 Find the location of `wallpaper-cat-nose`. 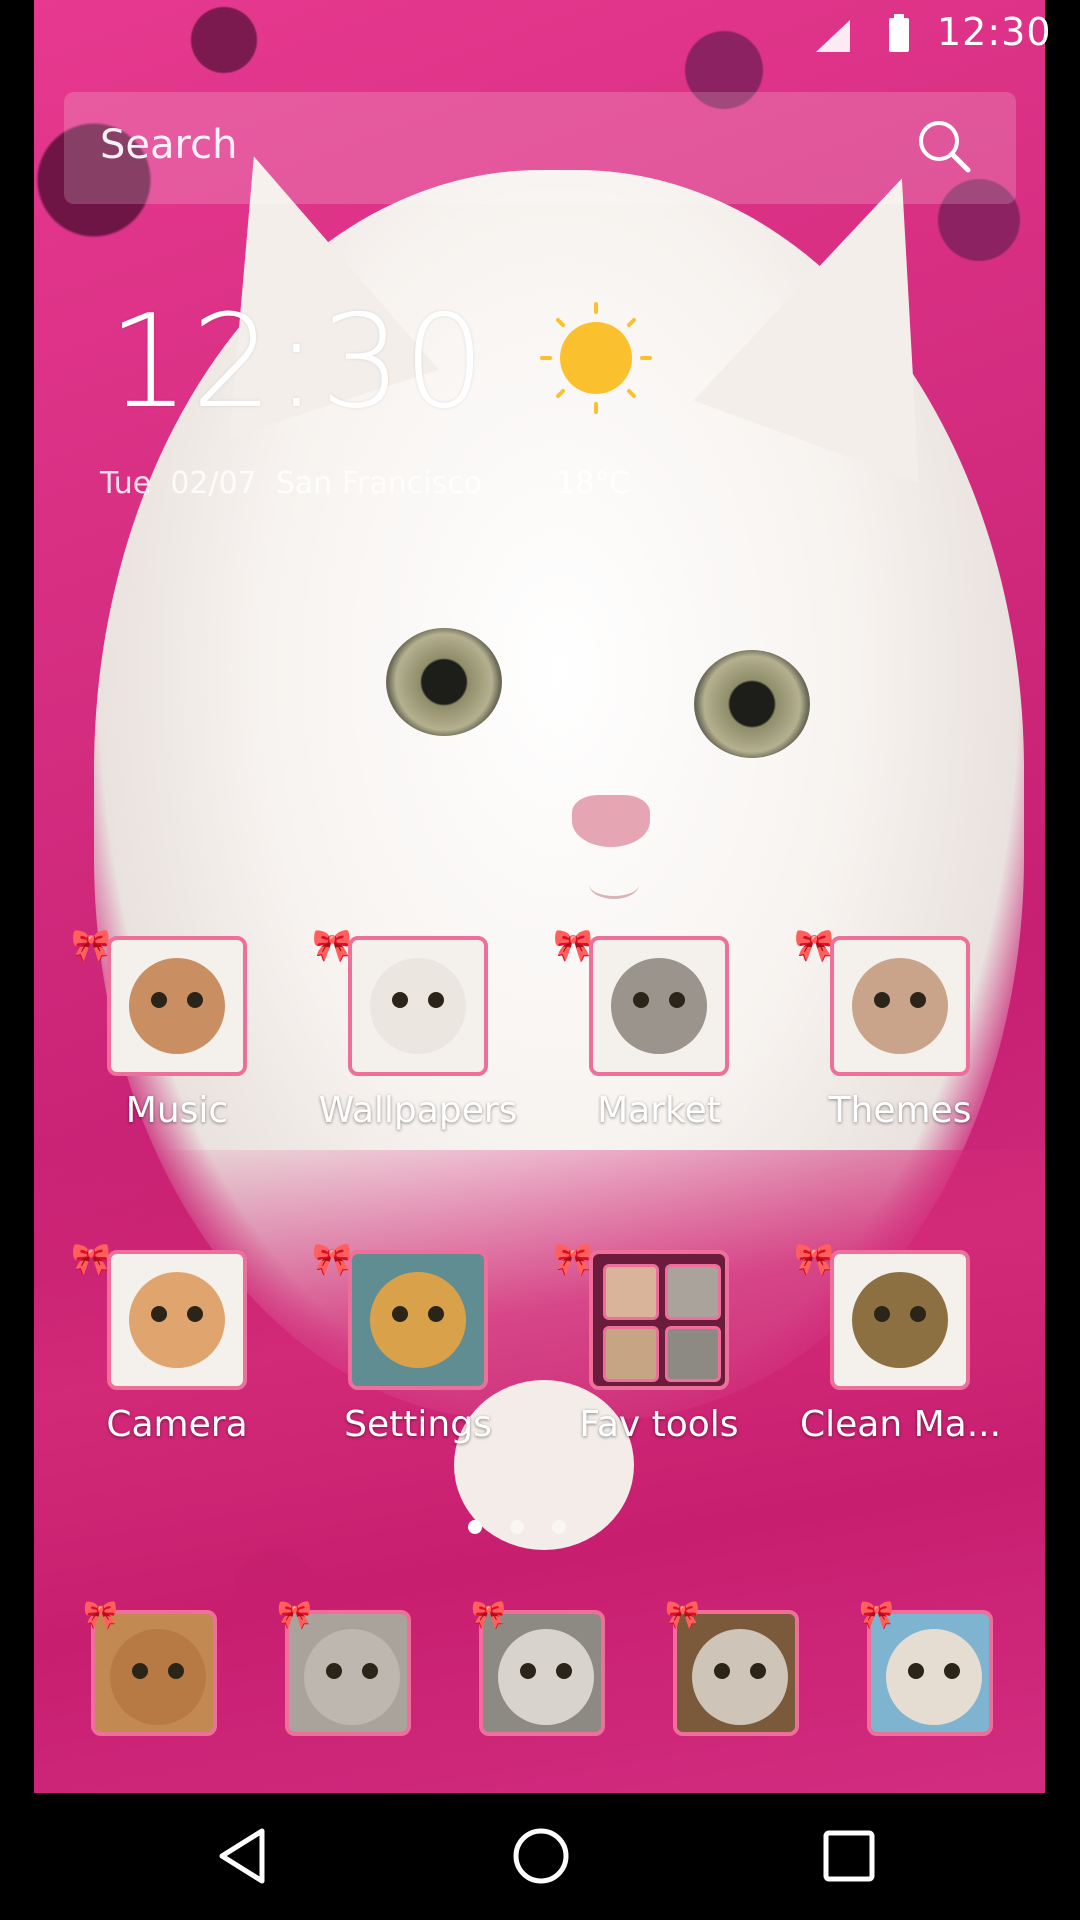

wallpaper-cat-nose is located at coordinates (611, 821).